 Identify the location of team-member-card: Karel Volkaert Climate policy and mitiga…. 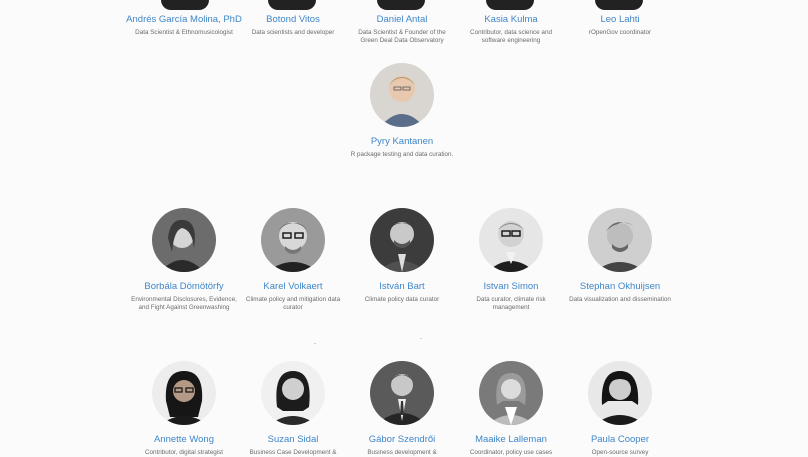
(293, 260).